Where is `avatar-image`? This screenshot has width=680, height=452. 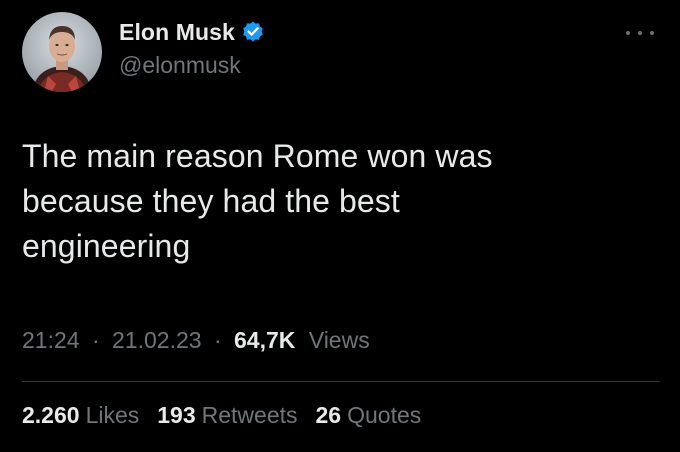
avatar-image is located at coordinates (62, 52).